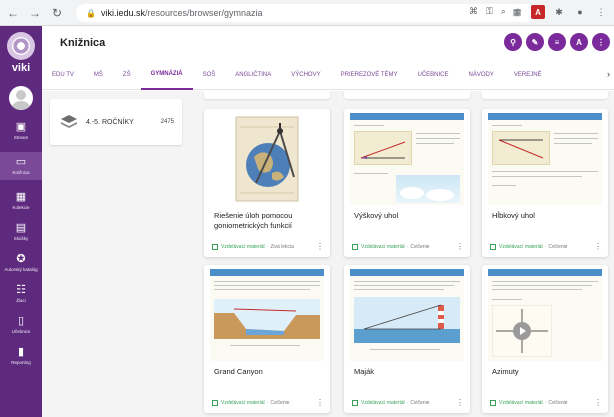 The width and height of the screenshot is (614, 417). Describe the element at coordinates (513, 215) in the screenshot. I see `card-title: Hĺbkový uhol` at that location.